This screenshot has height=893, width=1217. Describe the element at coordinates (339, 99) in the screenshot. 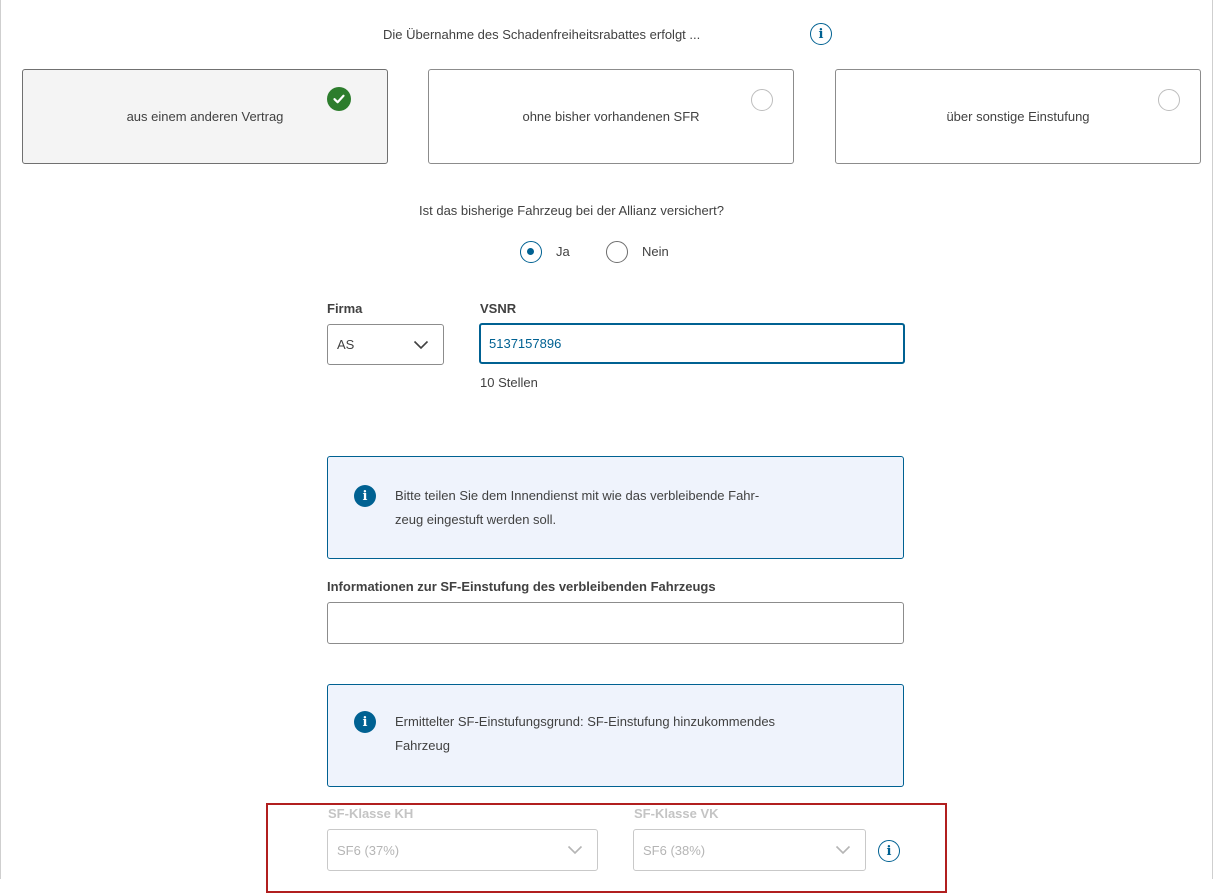

I see `check-icon` at that location.